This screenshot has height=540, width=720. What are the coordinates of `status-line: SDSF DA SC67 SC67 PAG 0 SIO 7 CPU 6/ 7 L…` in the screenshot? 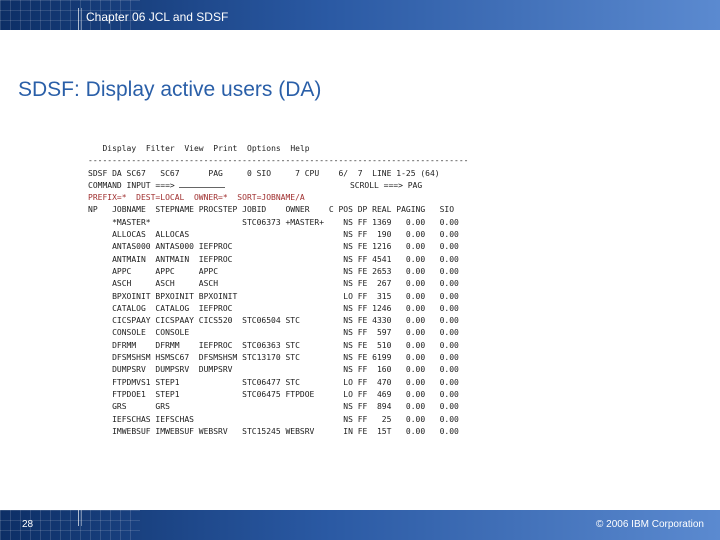 It's located at (264, 173).